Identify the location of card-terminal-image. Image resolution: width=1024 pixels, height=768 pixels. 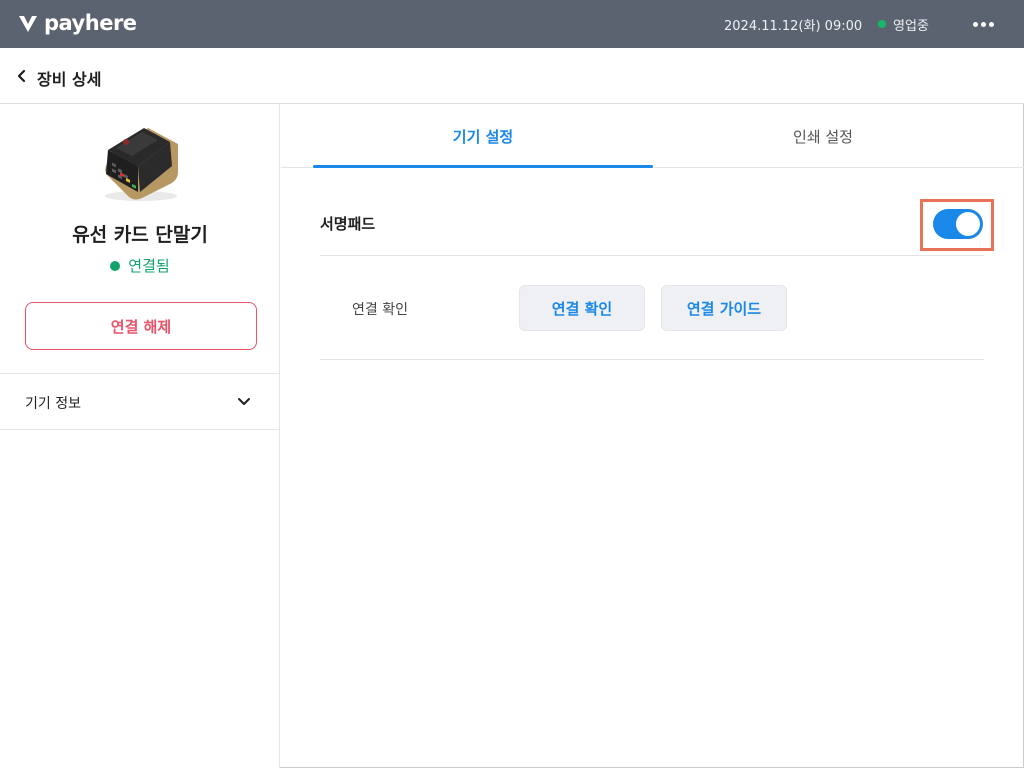
(141, 164).